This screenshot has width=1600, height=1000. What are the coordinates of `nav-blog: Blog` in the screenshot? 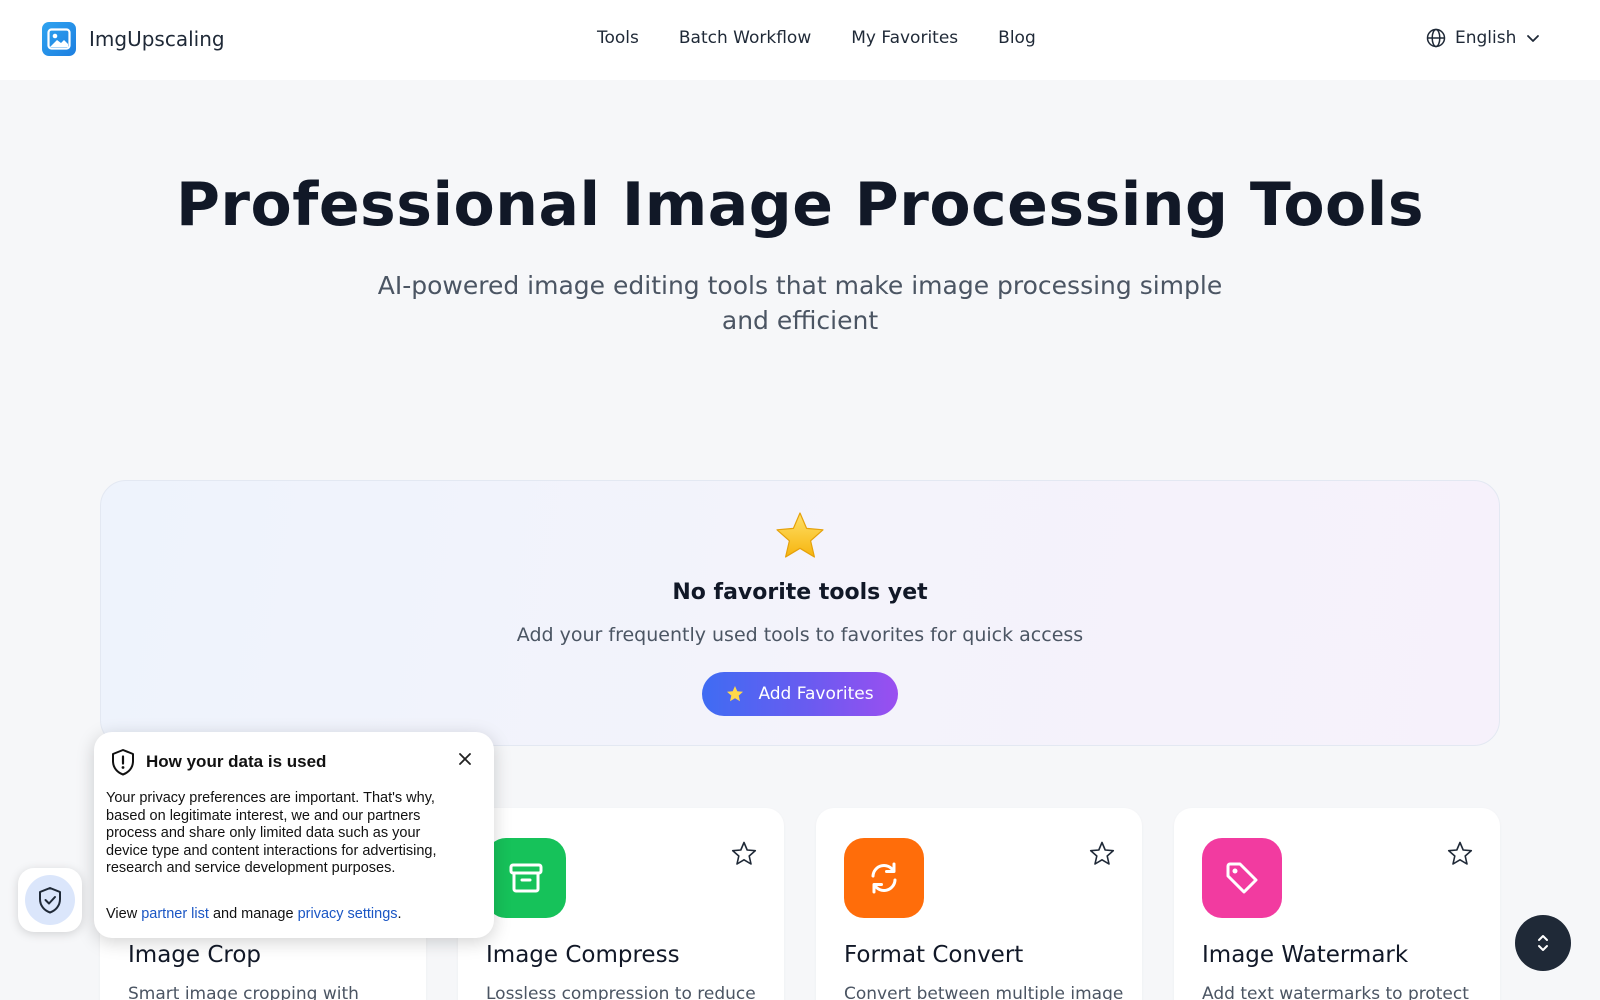 It's located at (1017, 38).